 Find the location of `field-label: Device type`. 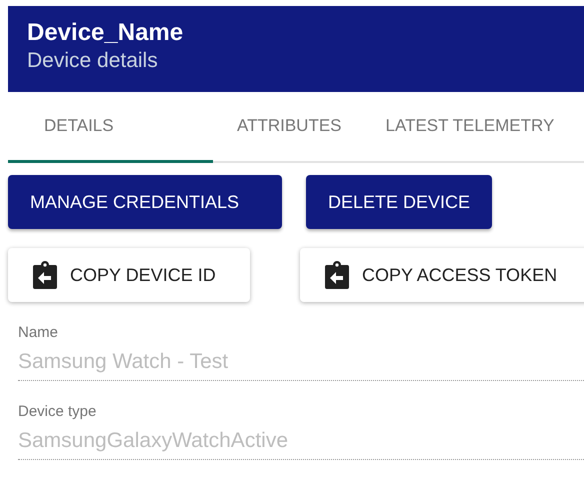

field-label: Device type is located at coordinates (57, 412).